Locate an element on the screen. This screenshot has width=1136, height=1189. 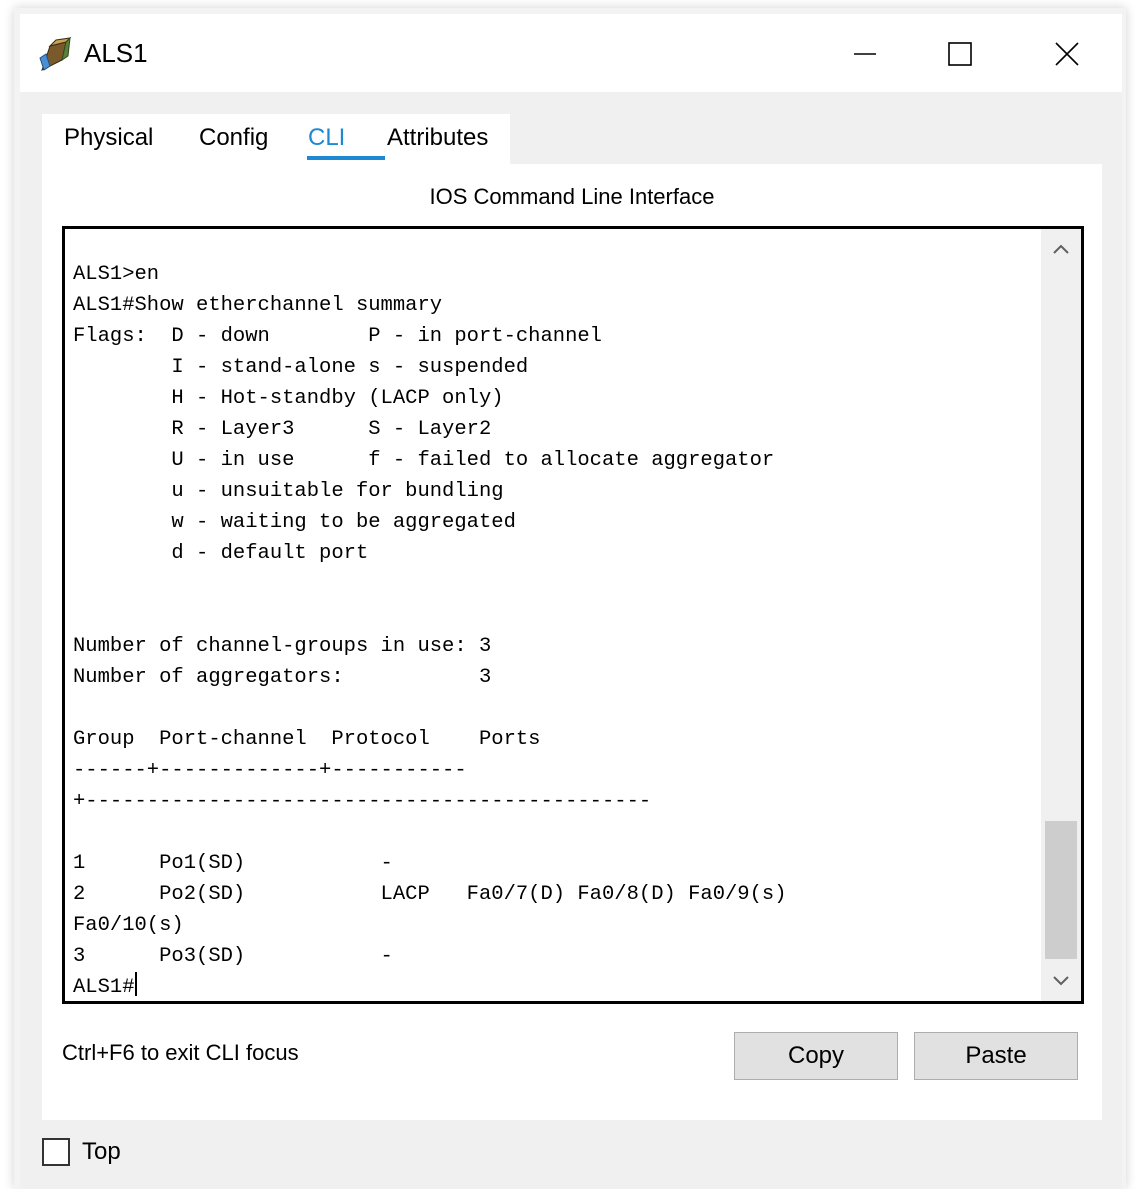
window-title: ALS1 is located at coordinates (116, 53).